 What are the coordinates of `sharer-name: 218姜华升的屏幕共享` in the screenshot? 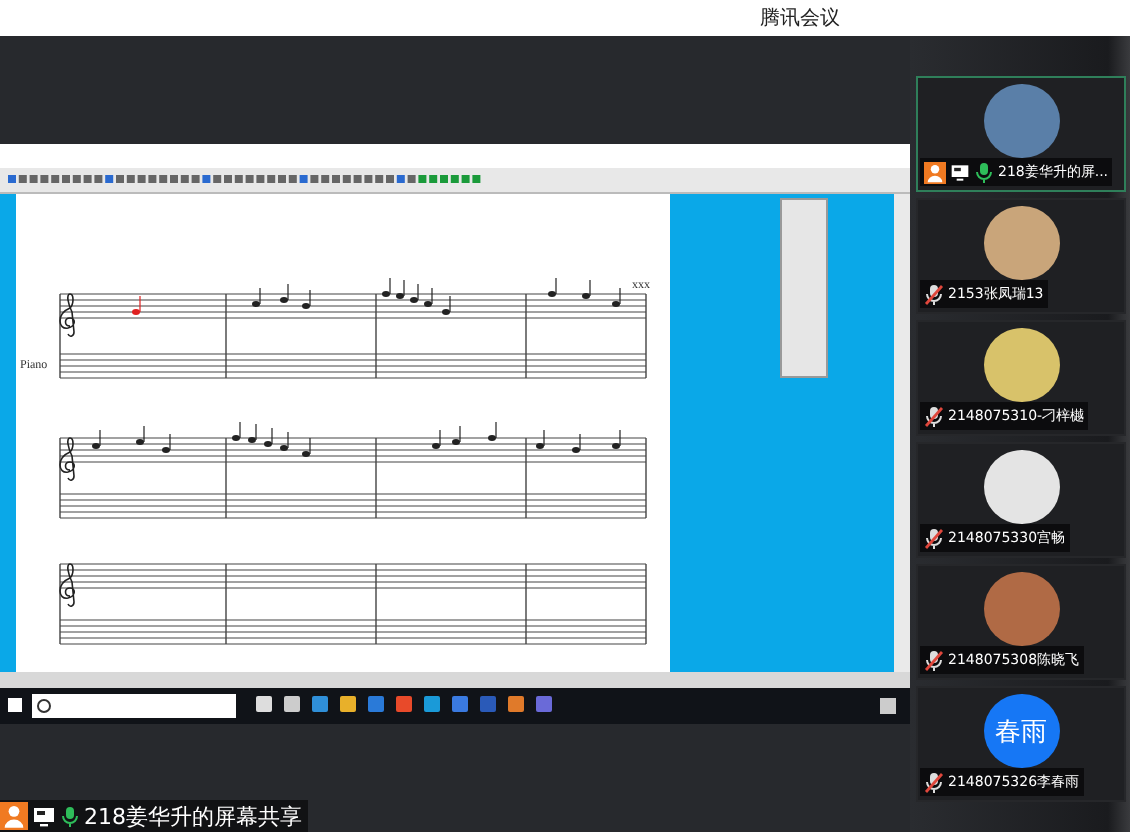 It's located at (193, 816).